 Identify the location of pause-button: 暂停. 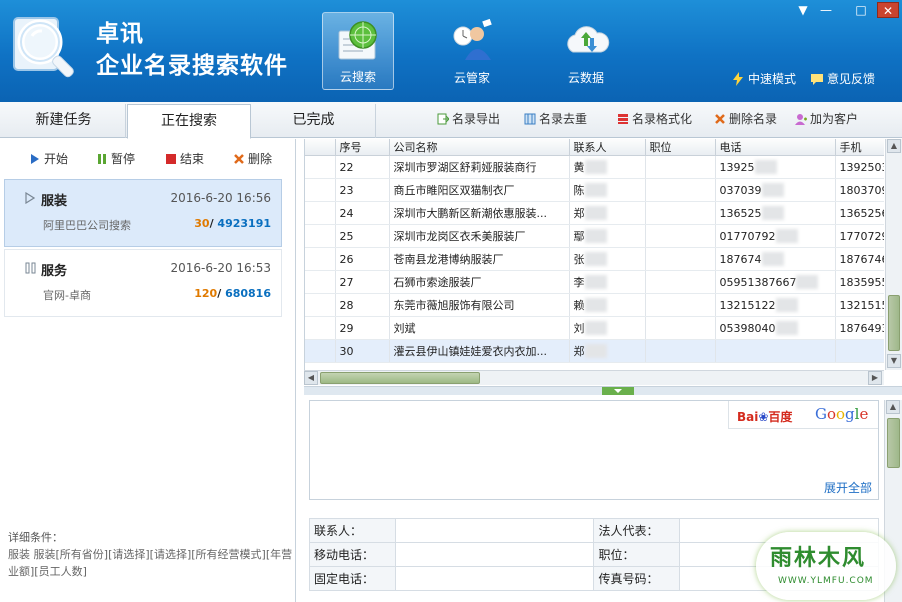
(116, 158).